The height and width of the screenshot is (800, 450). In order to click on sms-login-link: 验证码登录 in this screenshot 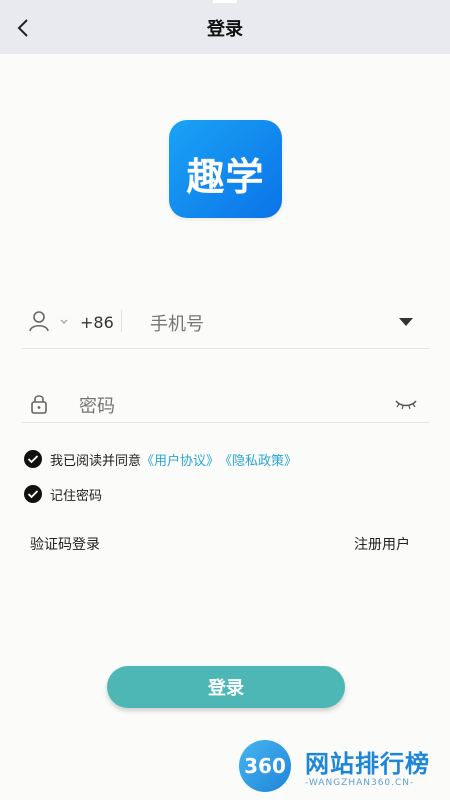, I will do `click(65, 544)`.